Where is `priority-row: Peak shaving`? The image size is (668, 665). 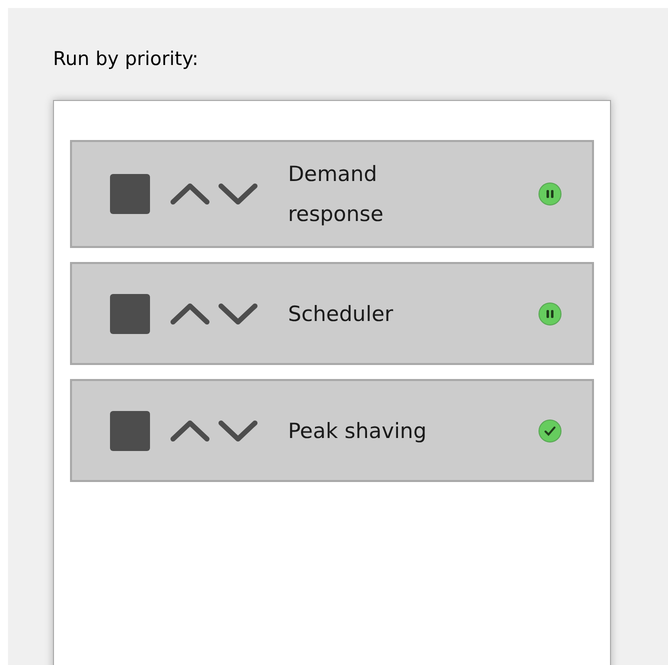 priority-row: Peak shaving is located at coordinates (332, 430).